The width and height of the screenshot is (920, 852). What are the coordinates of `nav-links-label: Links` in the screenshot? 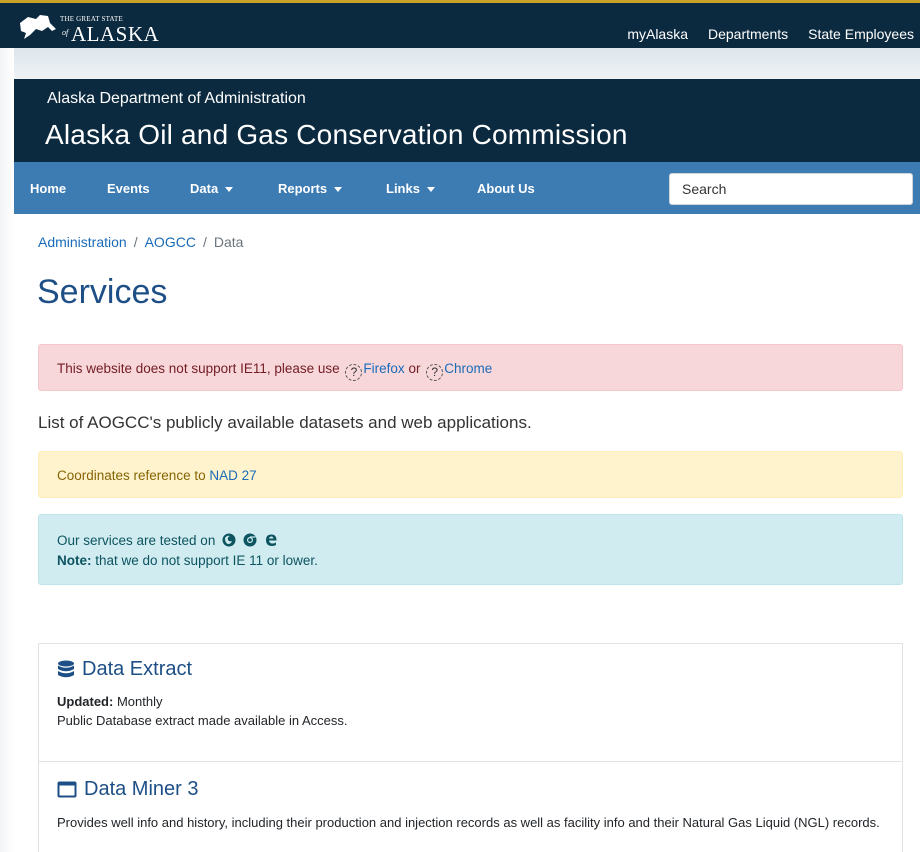 It's located at (403, 188).